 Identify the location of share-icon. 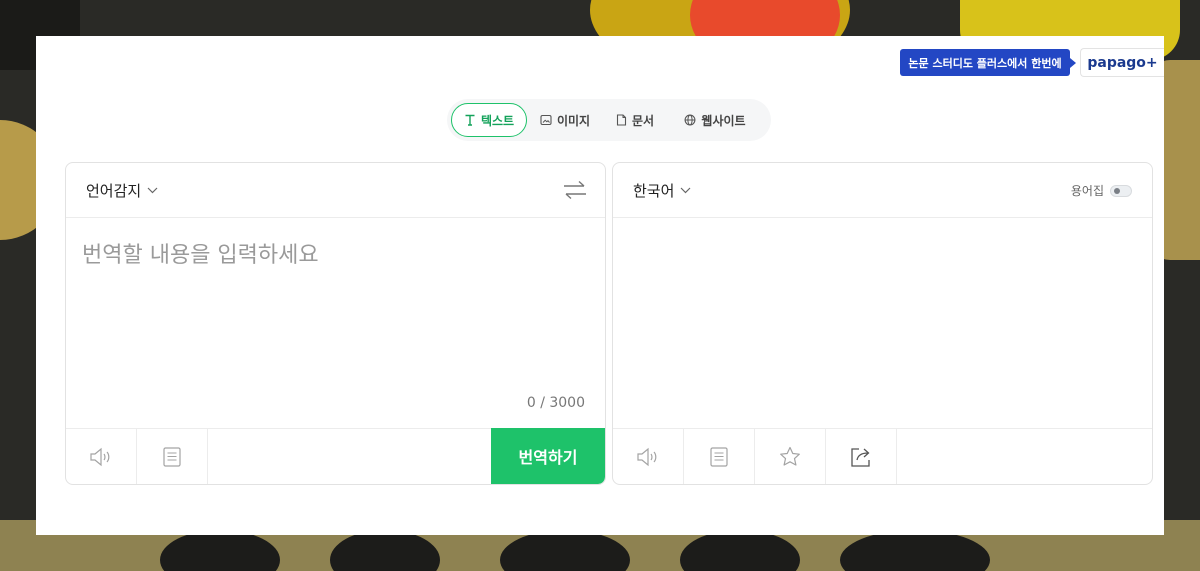
(860, 457).